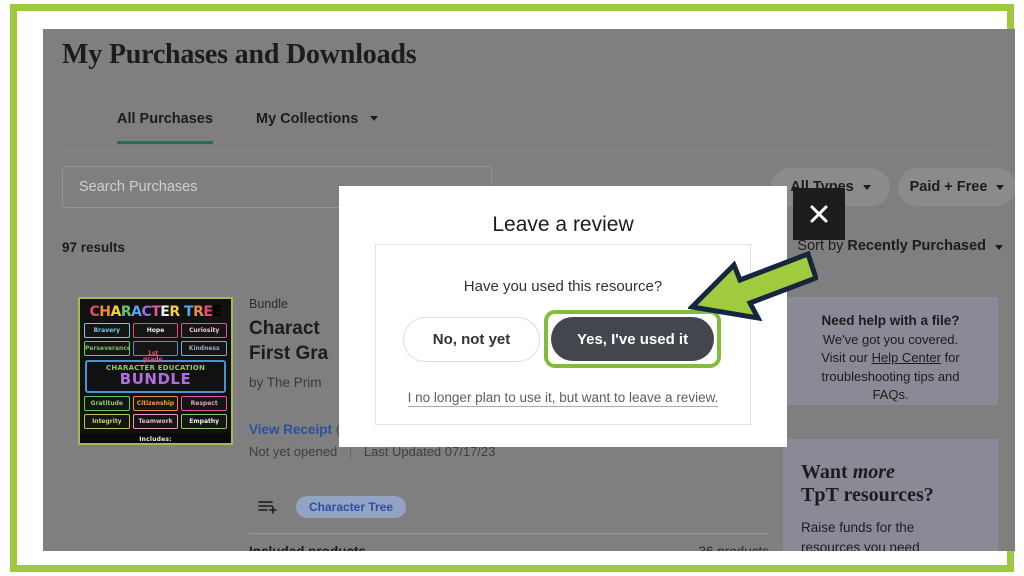 The width and height of the screenshot is (1024, 576). I want to click on filter-paid-free: Paid + Free, so click(956, 187).